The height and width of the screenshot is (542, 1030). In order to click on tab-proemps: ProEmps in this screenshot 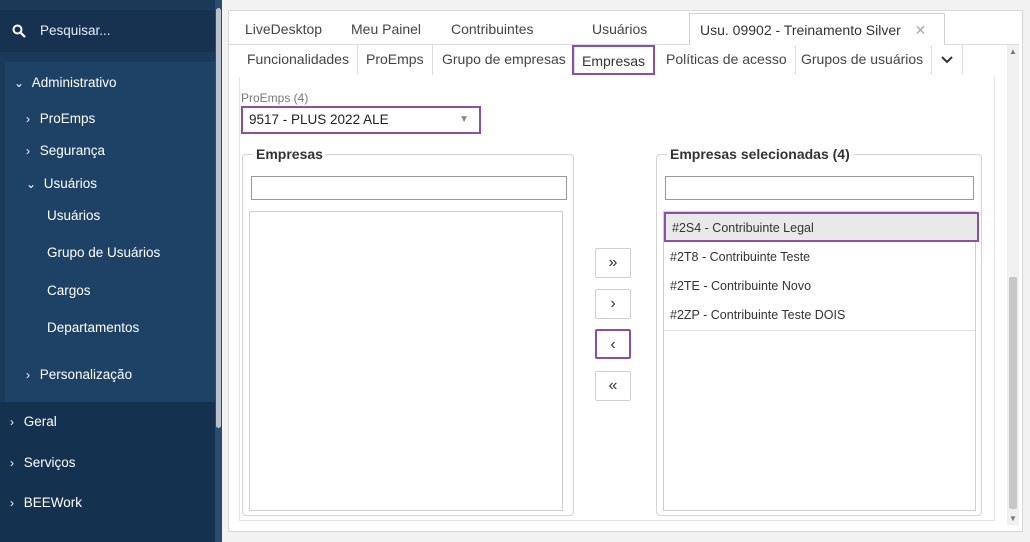, I will do `click(395, 60)`.